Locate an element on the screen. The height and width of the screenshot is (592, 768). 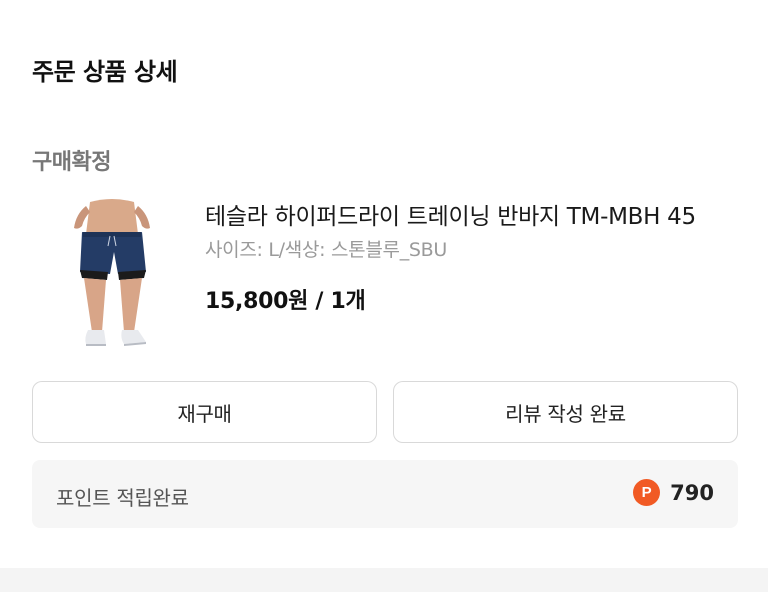
point-label: 포인트 적립완료 is located at coordinates (122, 498).